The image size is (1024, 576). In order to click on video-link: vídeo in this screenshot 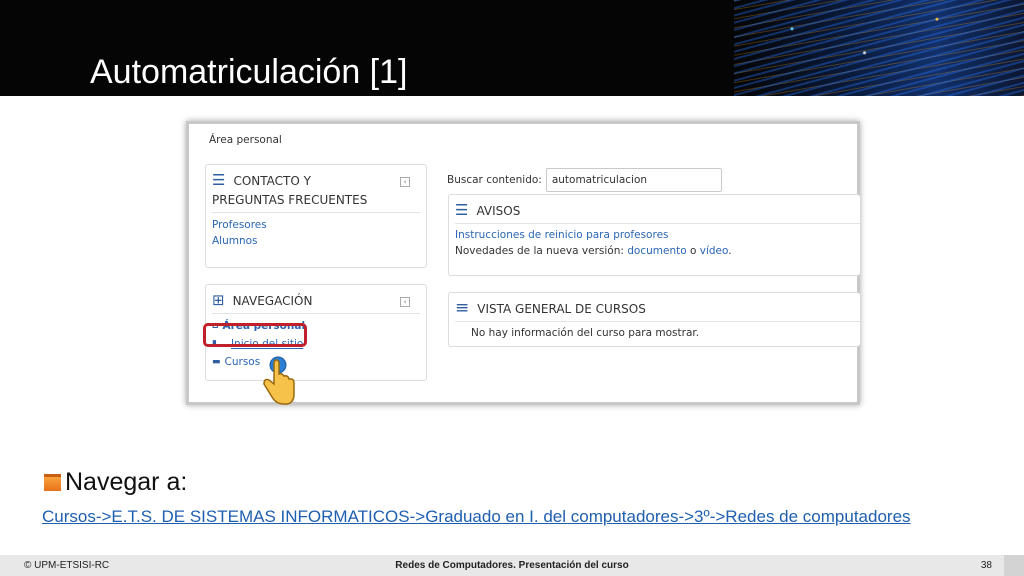, I will do `click(714, 251)`.